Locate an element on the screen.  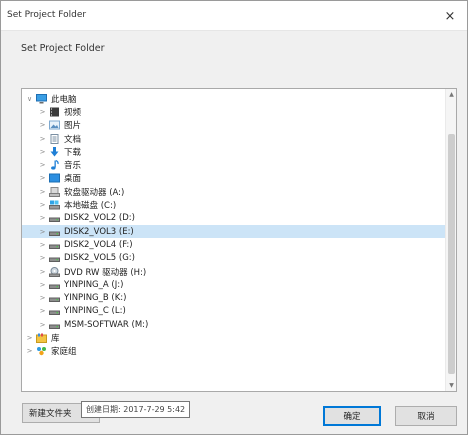
chevron-down-icon: ∨ is located at coordinates (29, 99).